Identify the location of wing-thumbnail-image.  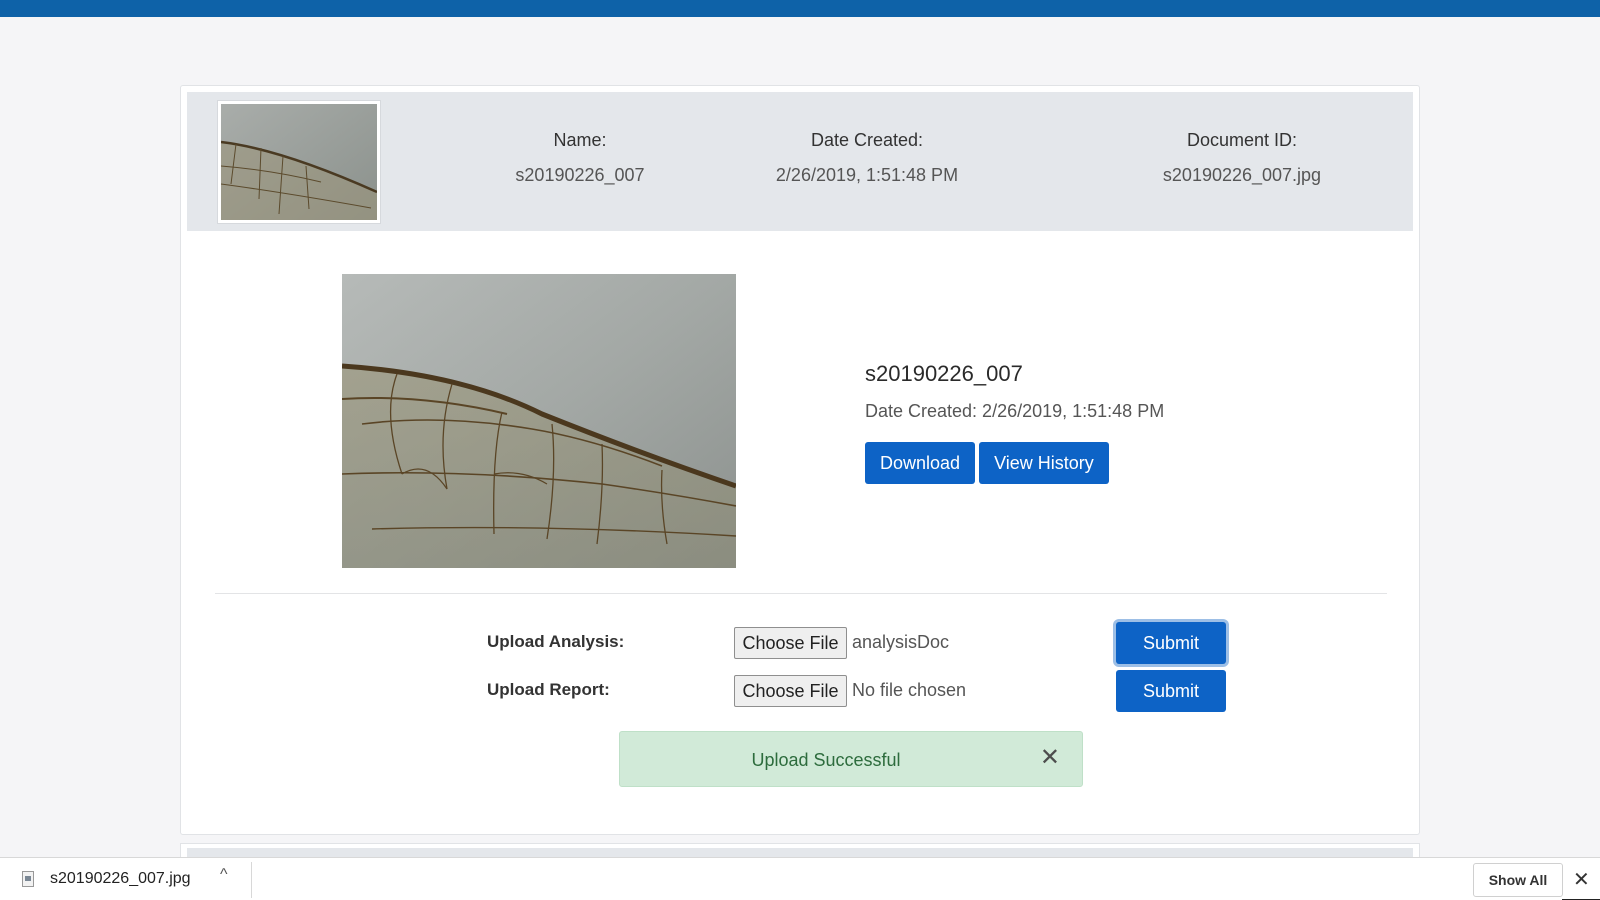
(299, 162).